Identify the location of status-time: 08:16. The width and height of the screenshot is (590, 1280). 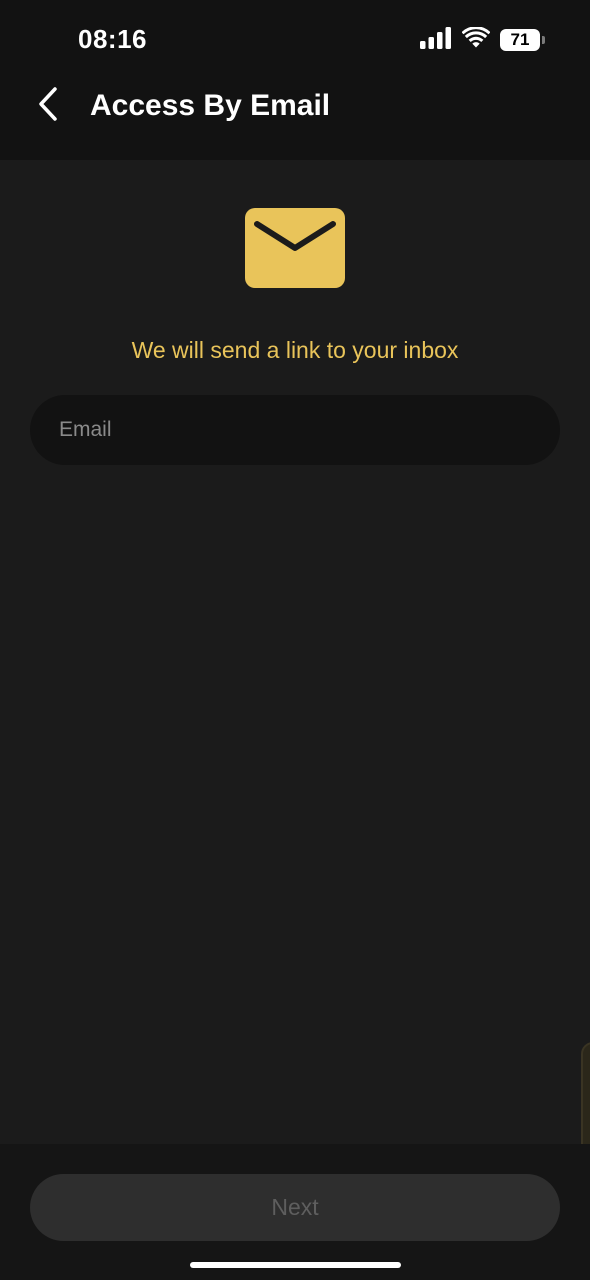
(112, 39).